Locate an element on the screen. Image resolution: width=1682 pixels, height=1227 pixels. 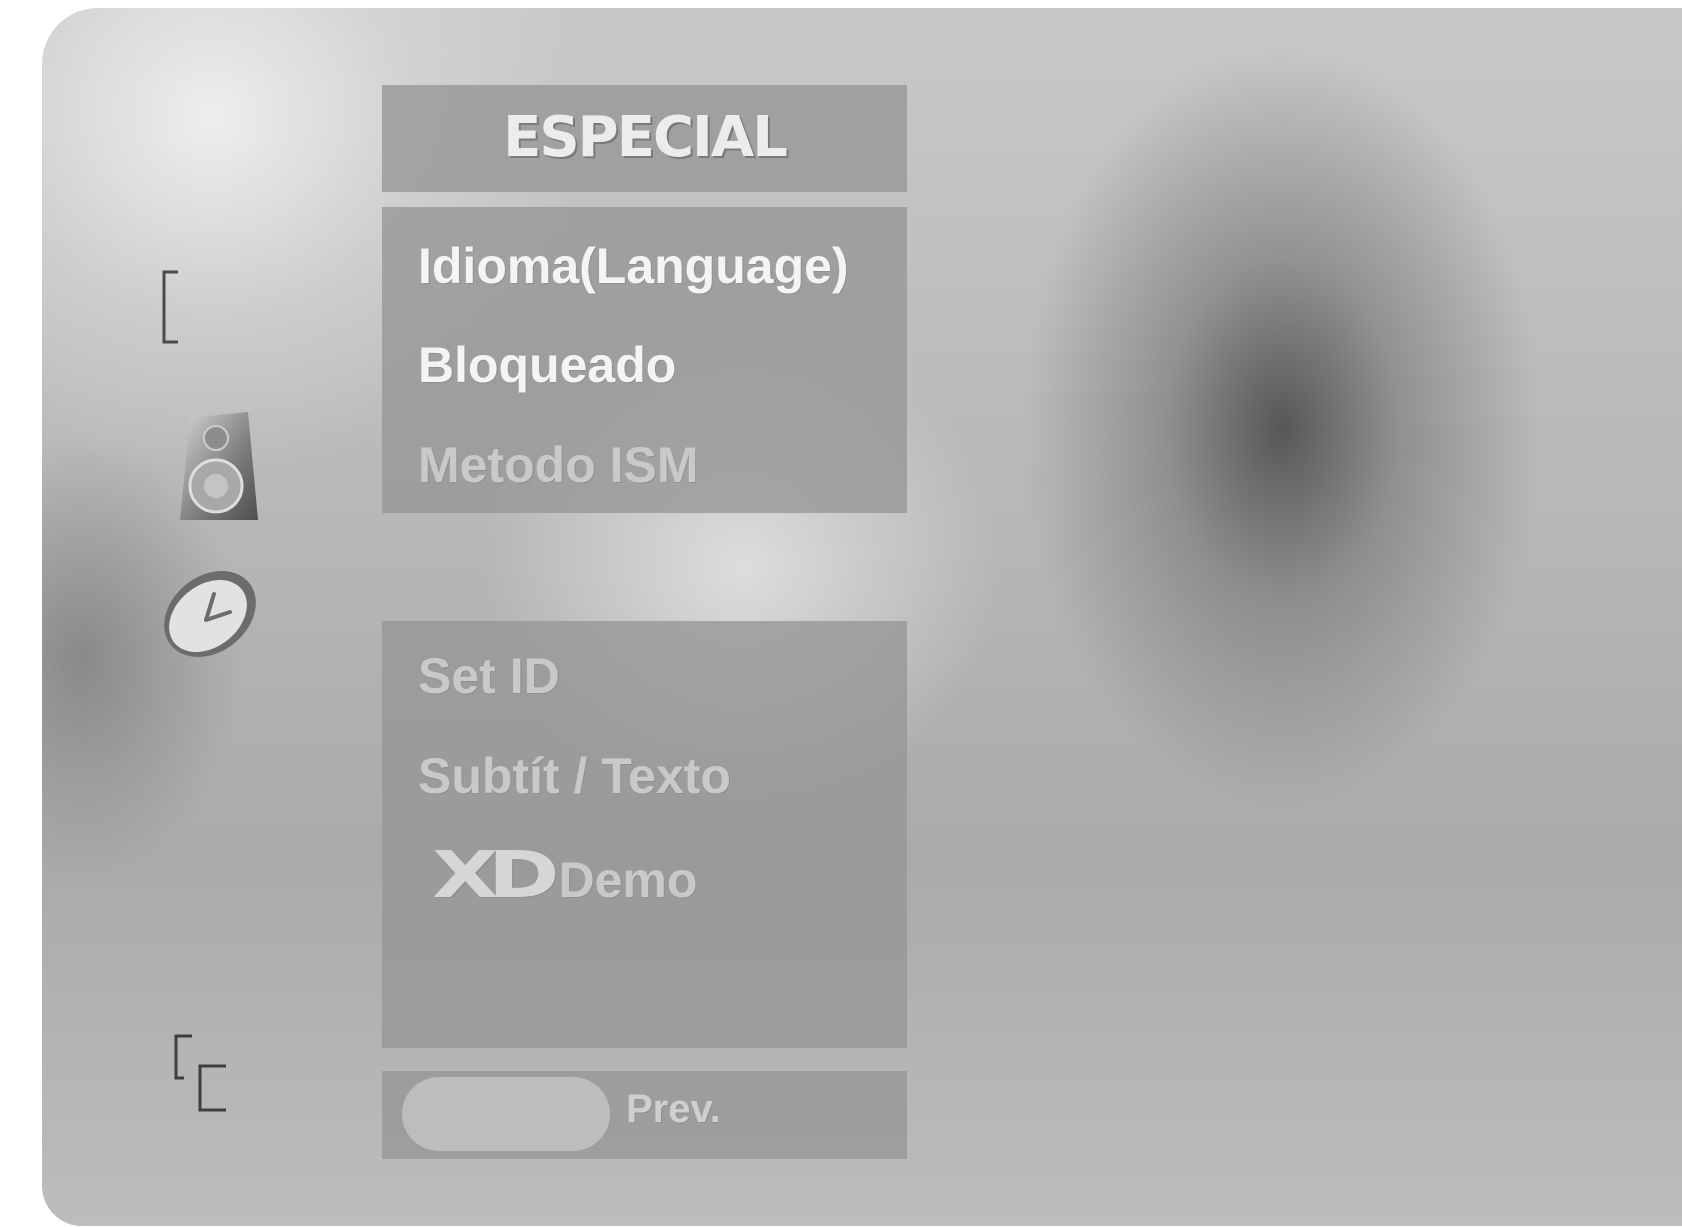
input-icon is located at coordinates (200, 1076).